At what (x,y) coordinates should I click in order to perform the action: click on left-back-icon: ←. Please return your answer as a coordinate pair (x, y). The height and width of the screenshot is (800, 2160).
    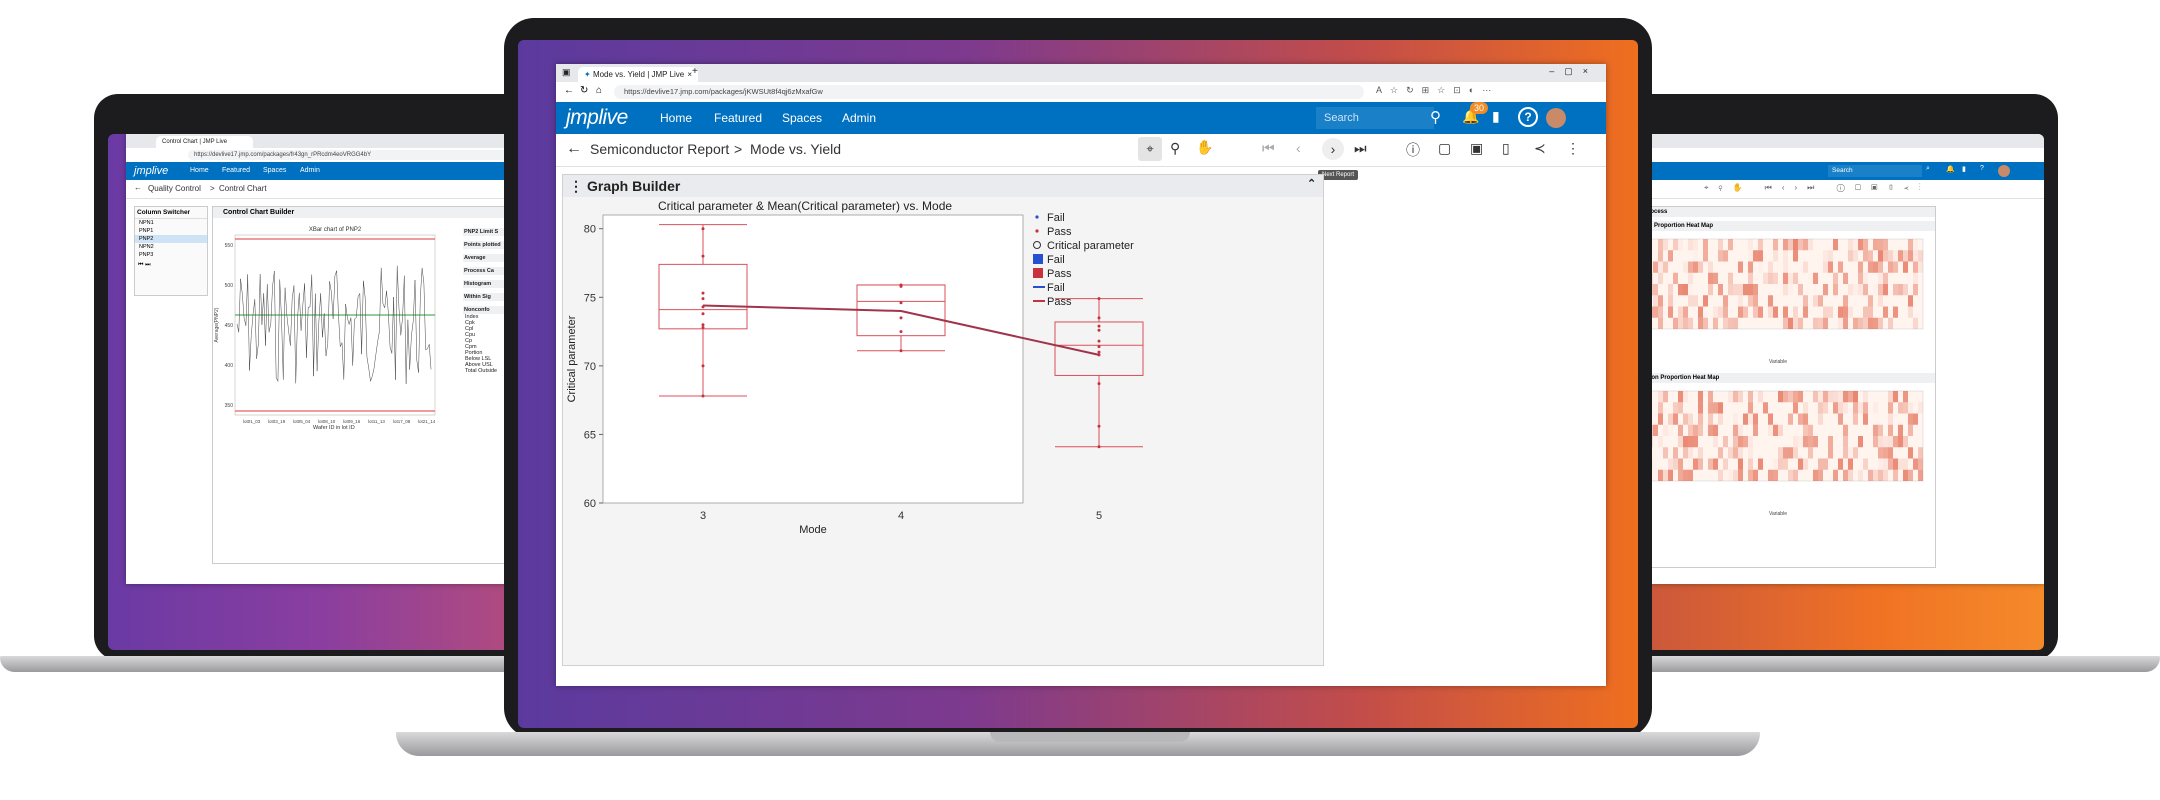
    Looking at the image, I should click on (138, 187).